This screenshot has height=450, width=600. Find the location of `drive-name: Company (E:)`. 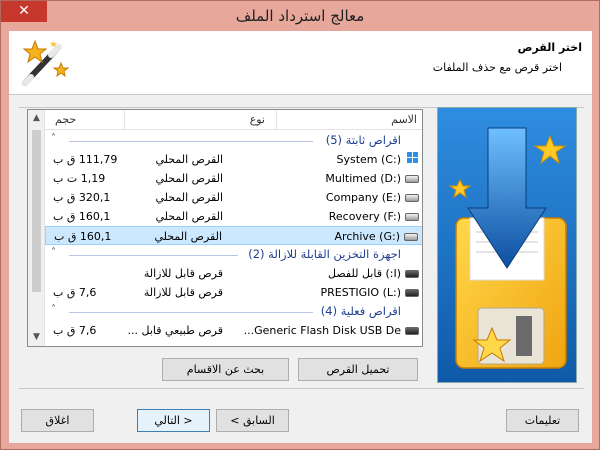

drive-name: Company (E:) is located at coordinates (363, 197).